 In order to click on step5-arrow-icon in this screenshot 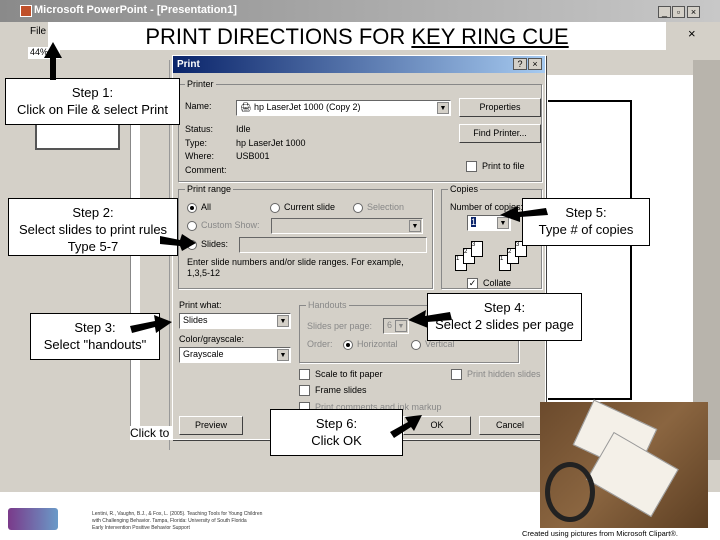, I will do `click(524, 214)`.